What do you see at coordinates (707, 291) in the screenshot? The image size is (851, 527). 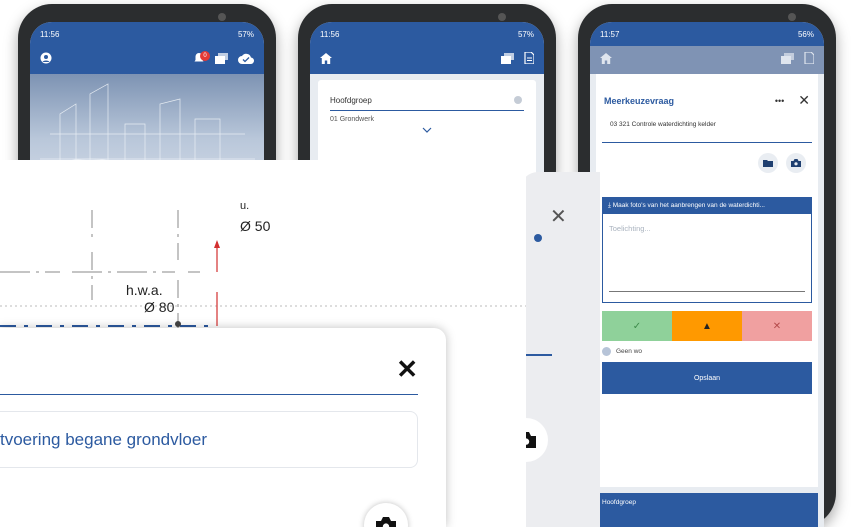 I see `textarea-underline` at bounding box center [707, 291].